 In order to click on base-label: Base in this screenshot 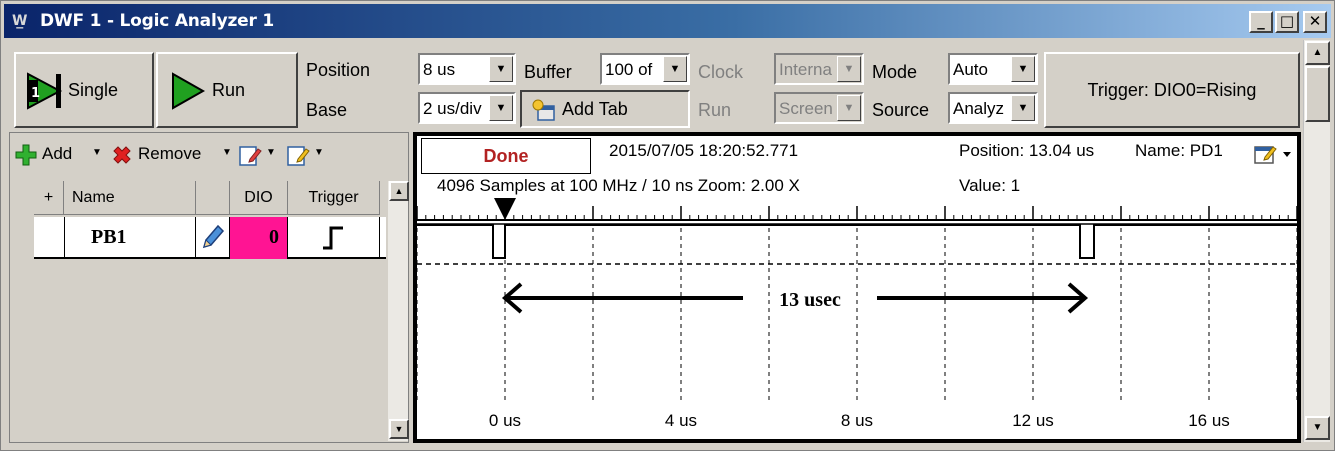, I will do `click(327, 110)`.